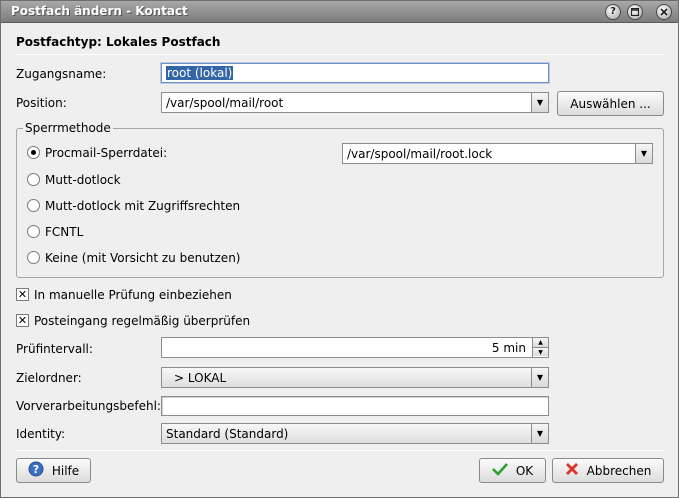 This screenshot has height=498, width=679. Describe the element at coordinates (664, 12) in the screenshot. I see `close-icon` at that location.